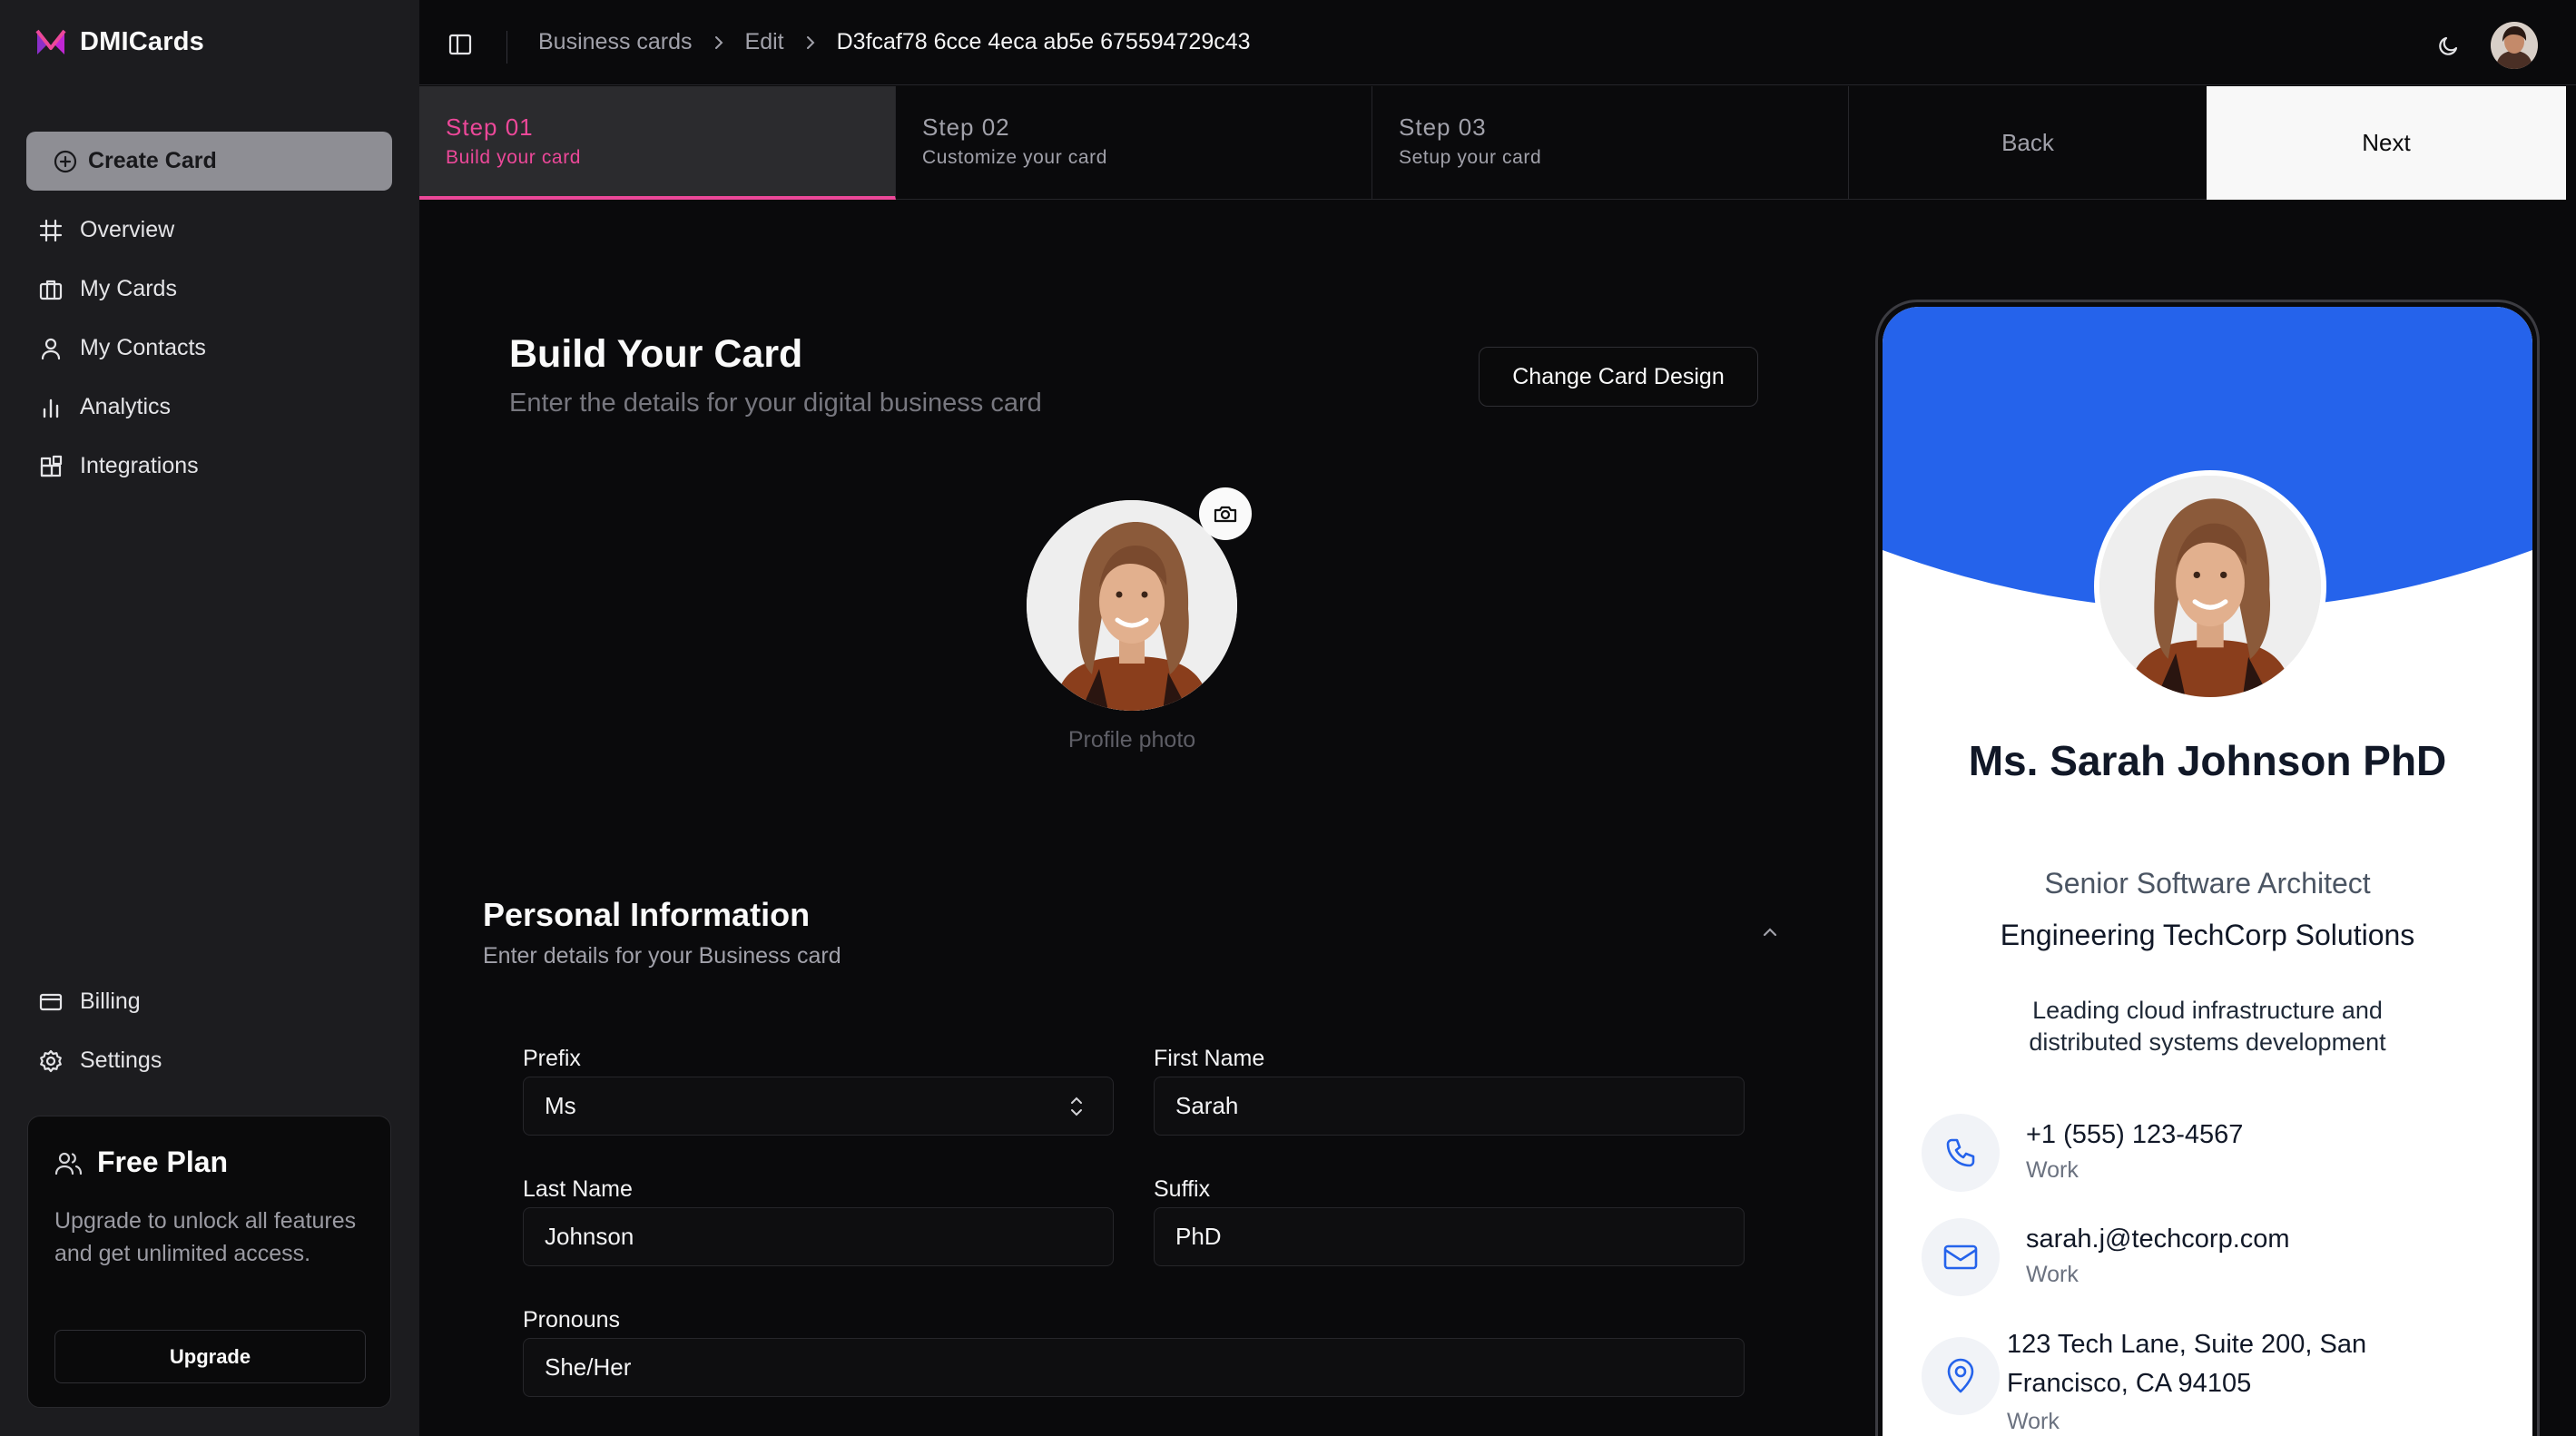 This screenshot has width=2576, height=1436. Describe the element at coordinates (152, 161) in the screenshot. I see `create-card-label: Create Card` at that location.